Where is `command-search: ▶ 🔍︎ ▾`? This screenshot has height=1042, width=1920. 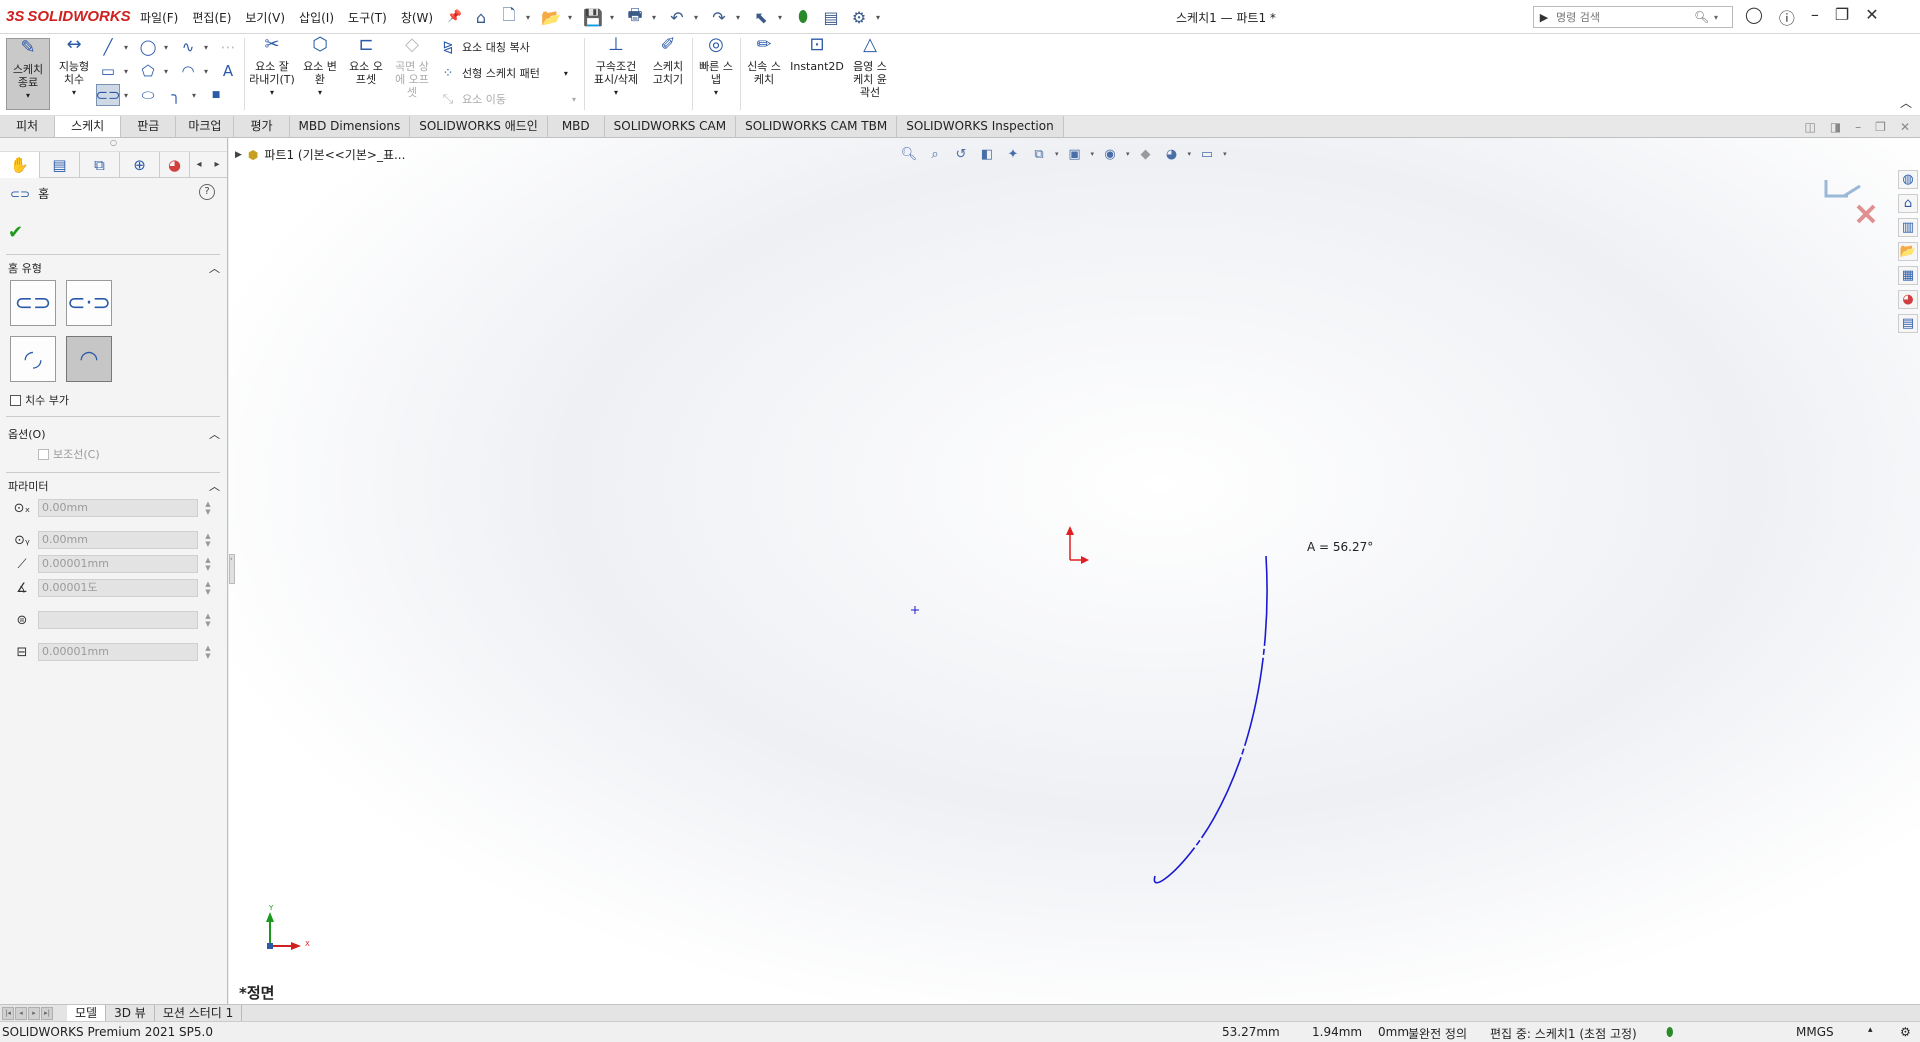 command-search: ▶ 🔍︎ ▾ is located at coordinates (1633, 17).